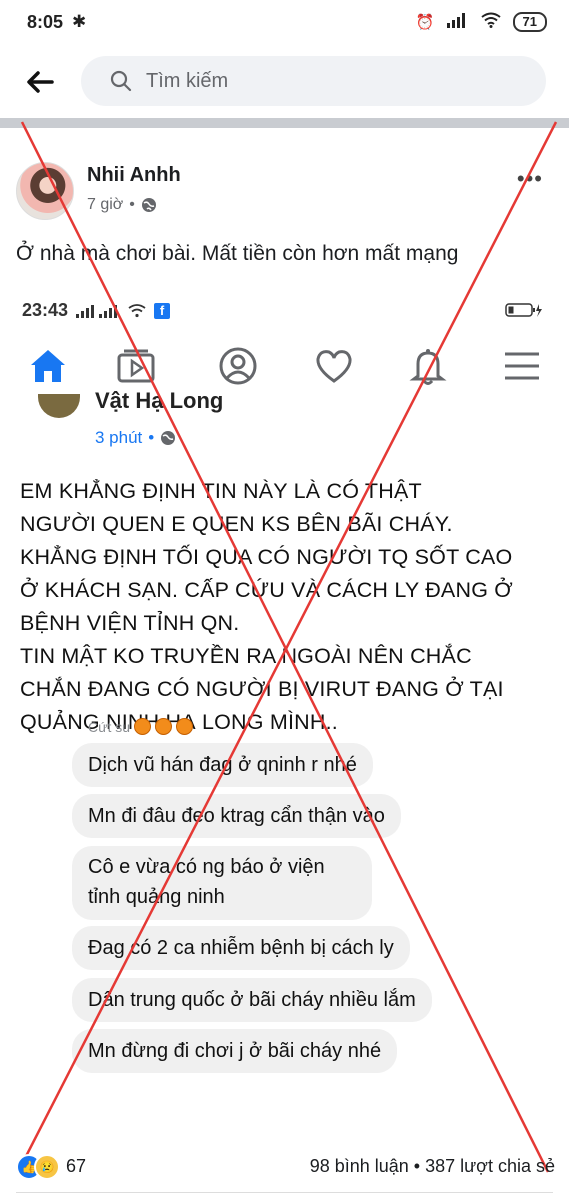  I want to click on reaction-count: 67, so click(76, 1166).